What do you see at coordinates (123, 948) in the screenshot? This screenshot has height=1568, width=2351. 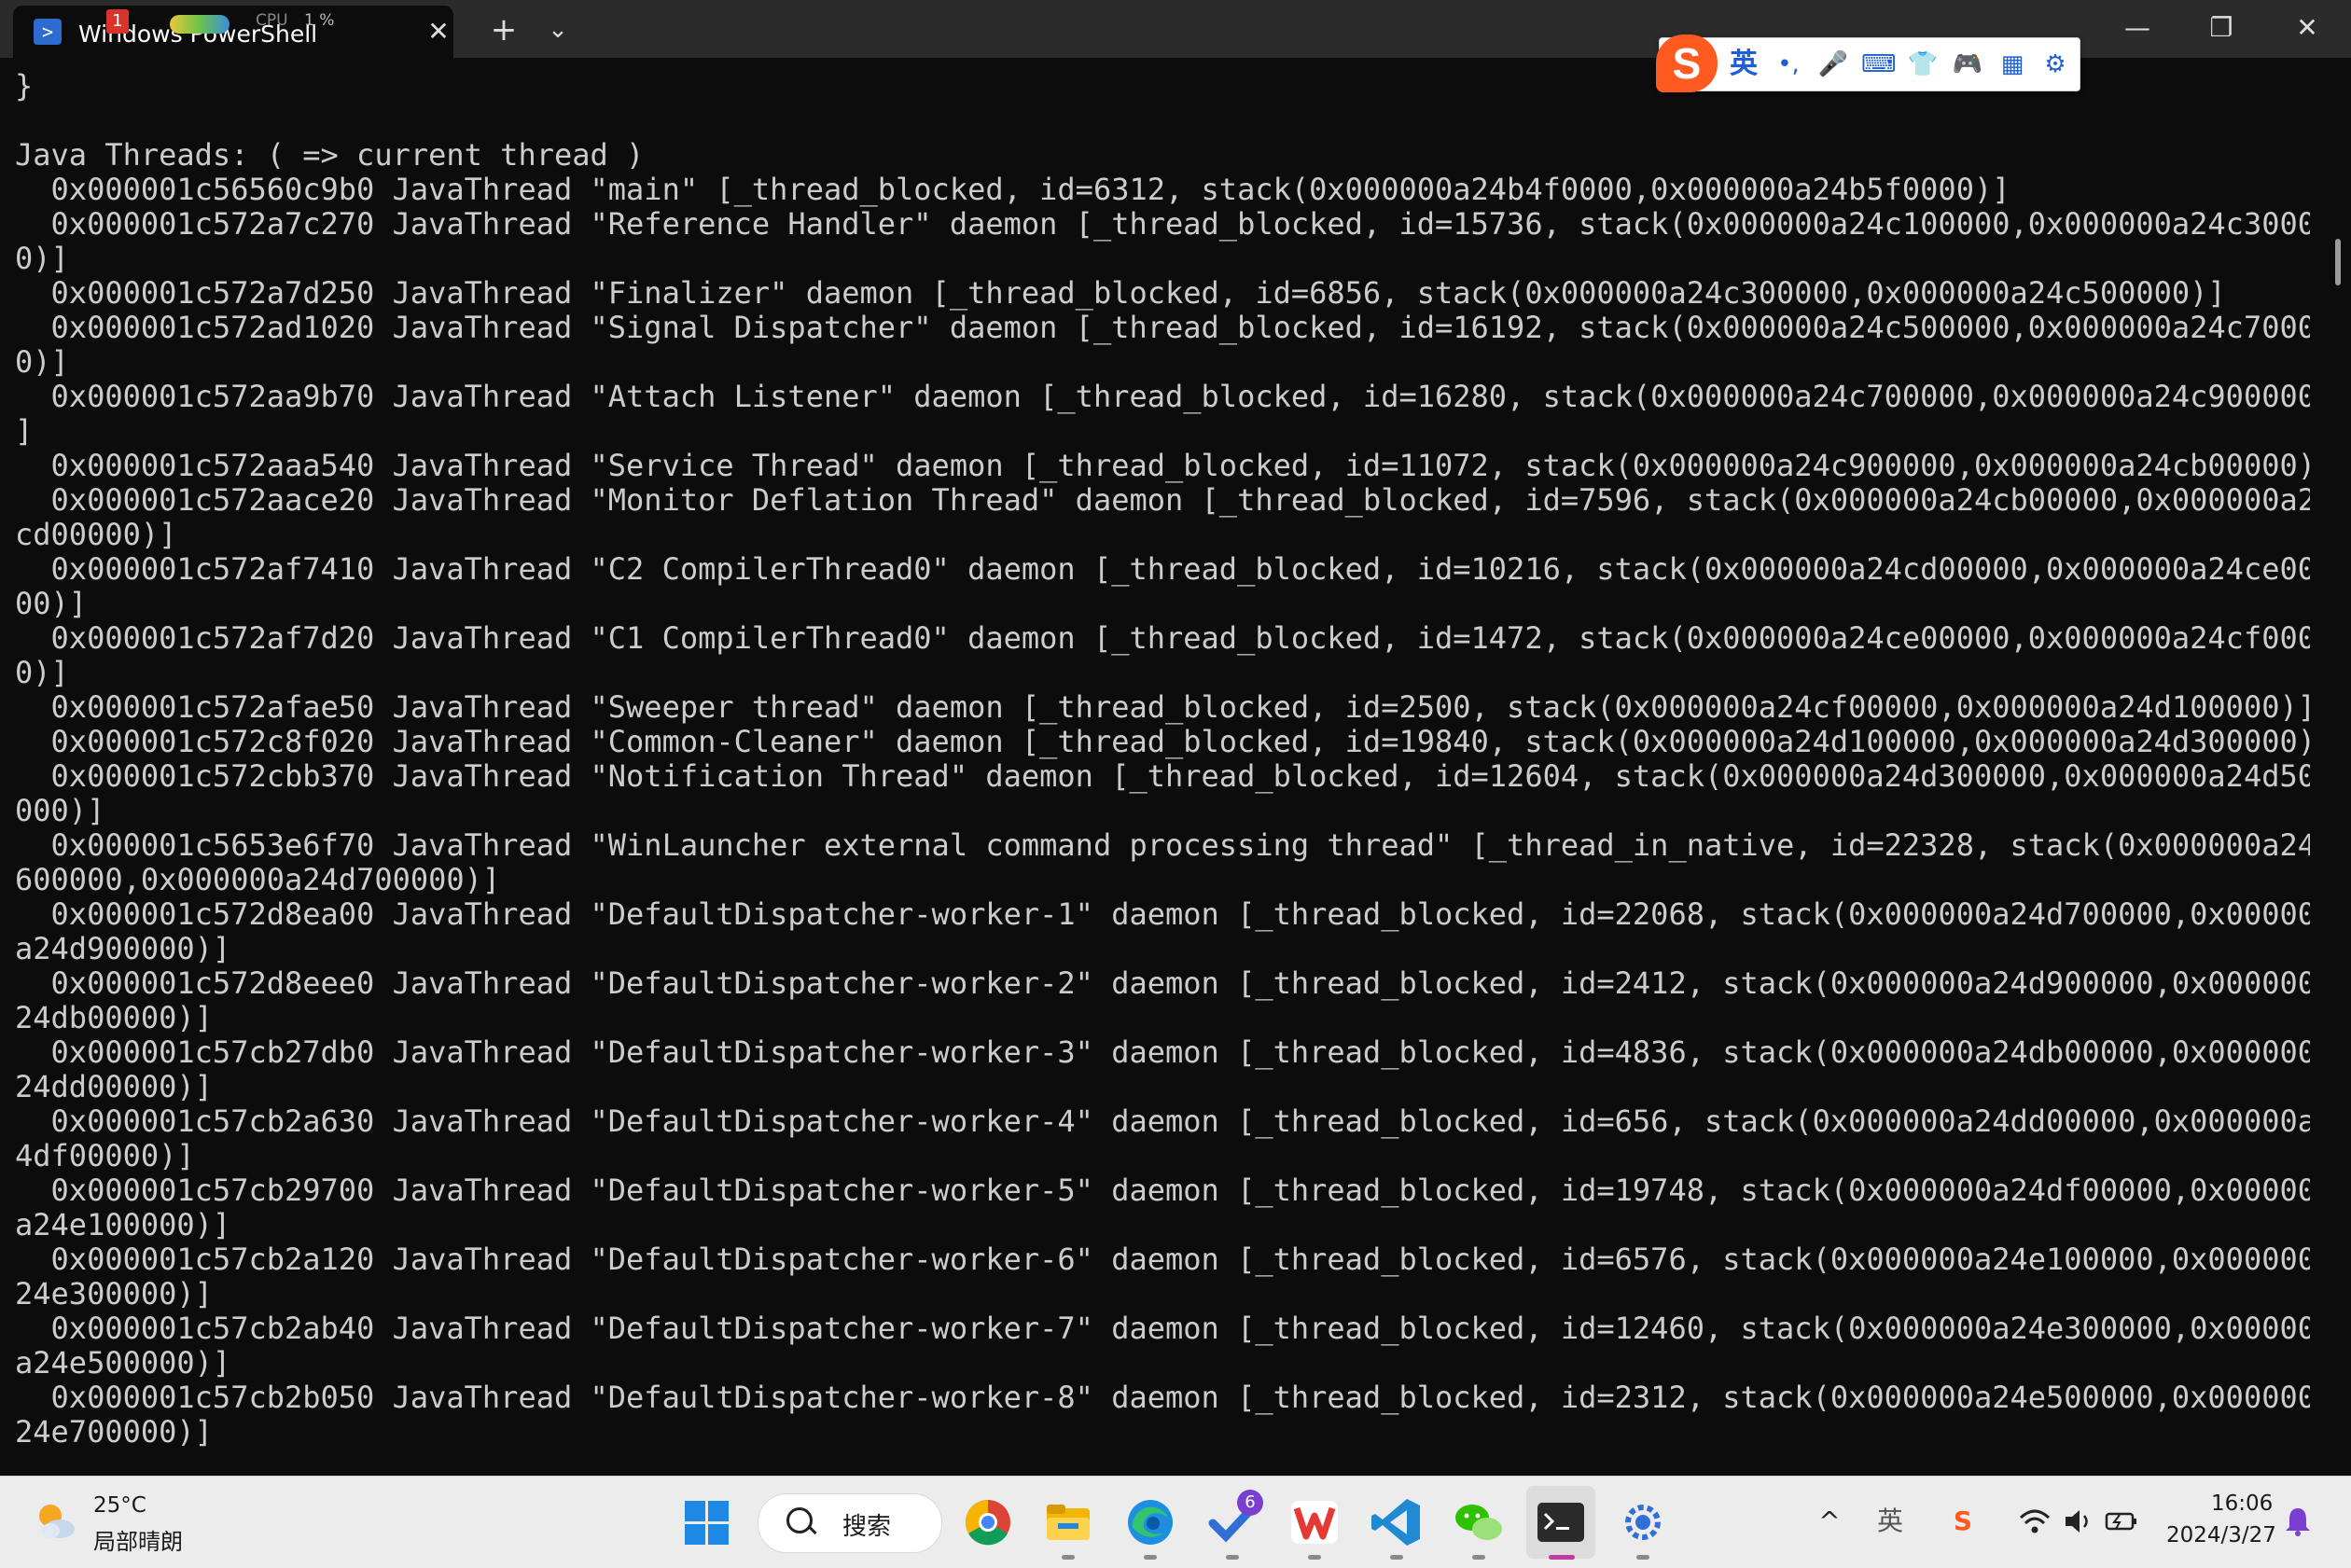 I see `terminal-line: a24d900000)]` at bounding box center [123, 948].